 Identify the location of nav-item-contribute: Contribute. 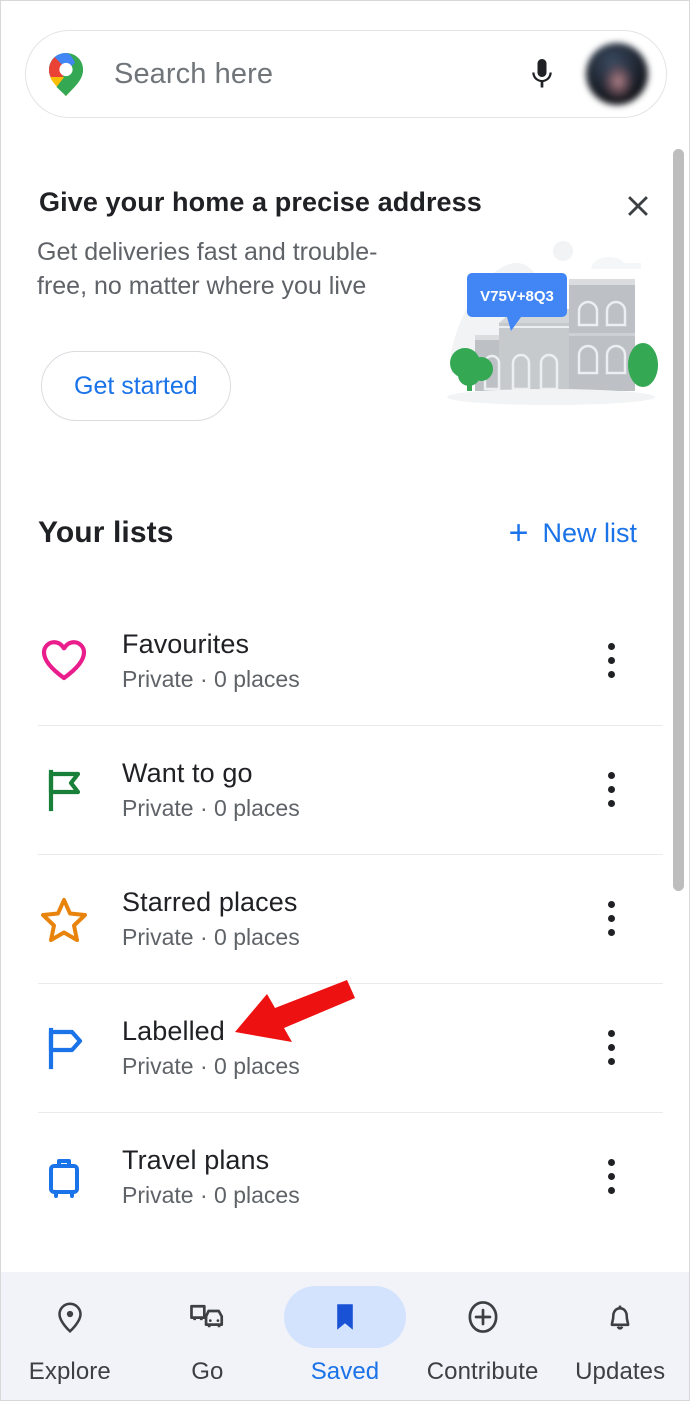
(483, 1336).